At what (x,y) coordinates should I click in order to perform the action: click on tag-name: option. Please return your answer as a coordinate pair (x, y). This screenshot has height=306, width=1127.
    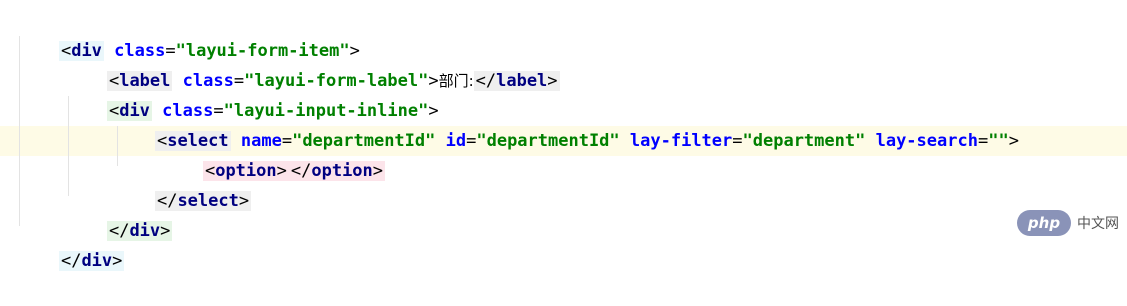
    Looking at the image, I should click on (342, 171).